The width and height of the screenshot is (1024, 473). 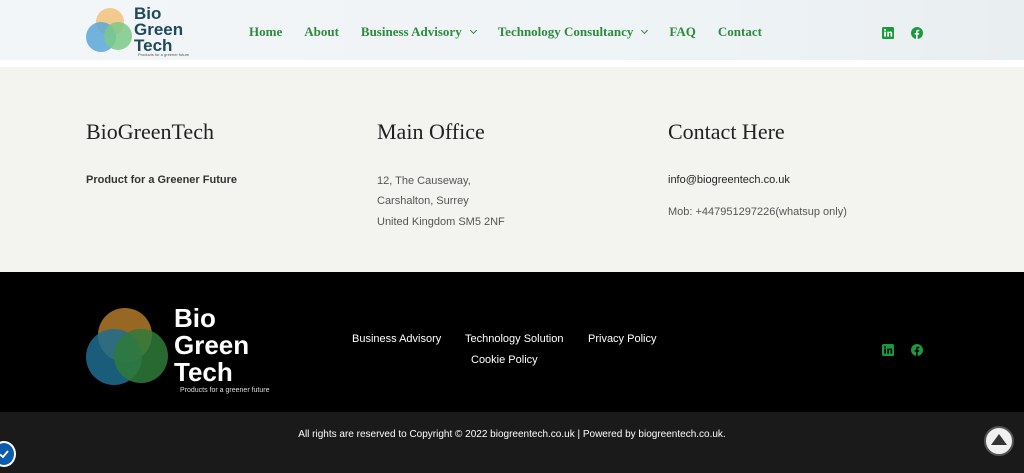 I want to click on footer-link-privacy-policy: Privacy Policy, so click(x=622, y=339).